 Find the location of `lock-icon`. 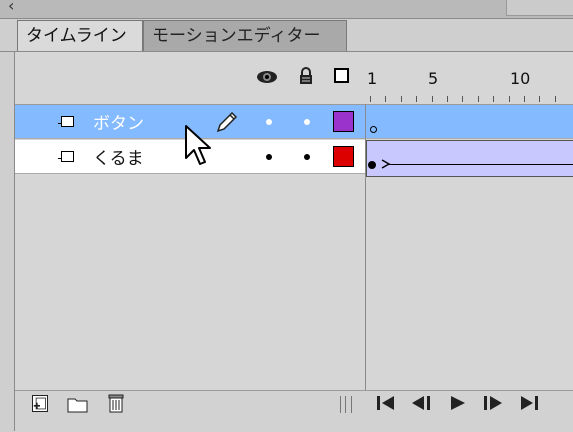

lock-icon is located at coordinates (306, 76).